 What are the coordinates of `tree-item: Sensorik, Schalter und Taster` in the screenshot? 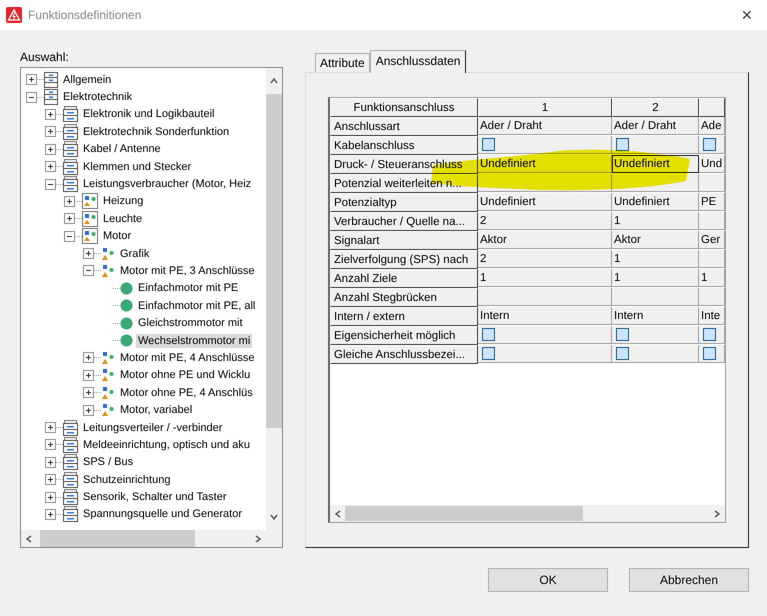 It's located at (154, 497).